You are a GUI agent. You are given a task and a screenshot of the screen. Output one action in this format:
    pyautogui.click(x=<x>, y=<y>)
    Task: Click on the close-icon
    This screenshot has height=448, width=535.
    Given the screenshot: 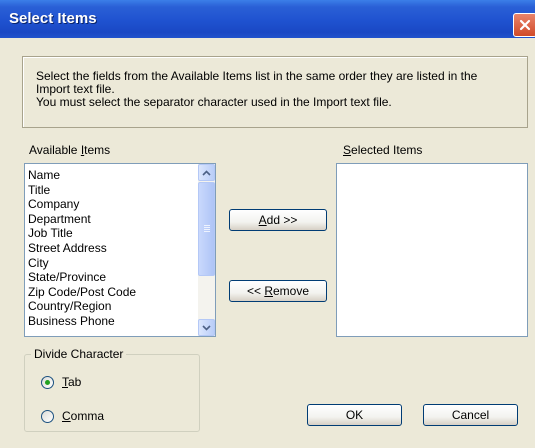 What is the action you would take?
    pyautogui.click(x=525, y=25)
    